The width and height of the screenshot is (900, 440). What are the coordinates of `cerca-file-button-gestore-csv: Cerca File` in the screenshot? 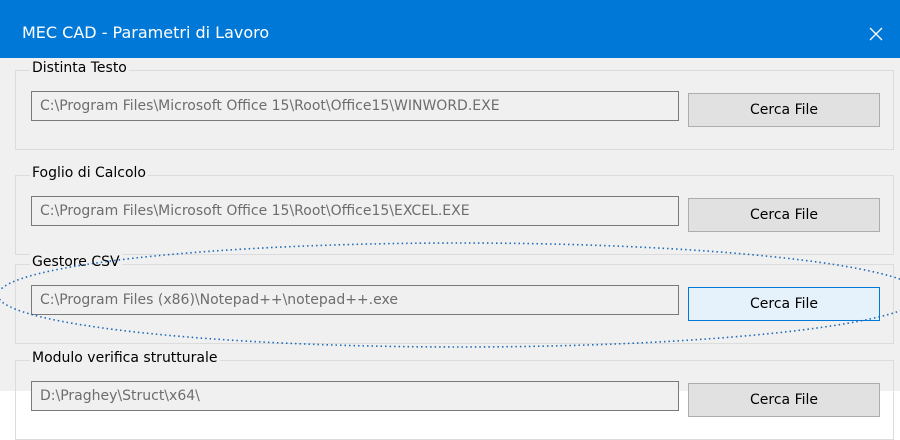 It's located at (784, 304).